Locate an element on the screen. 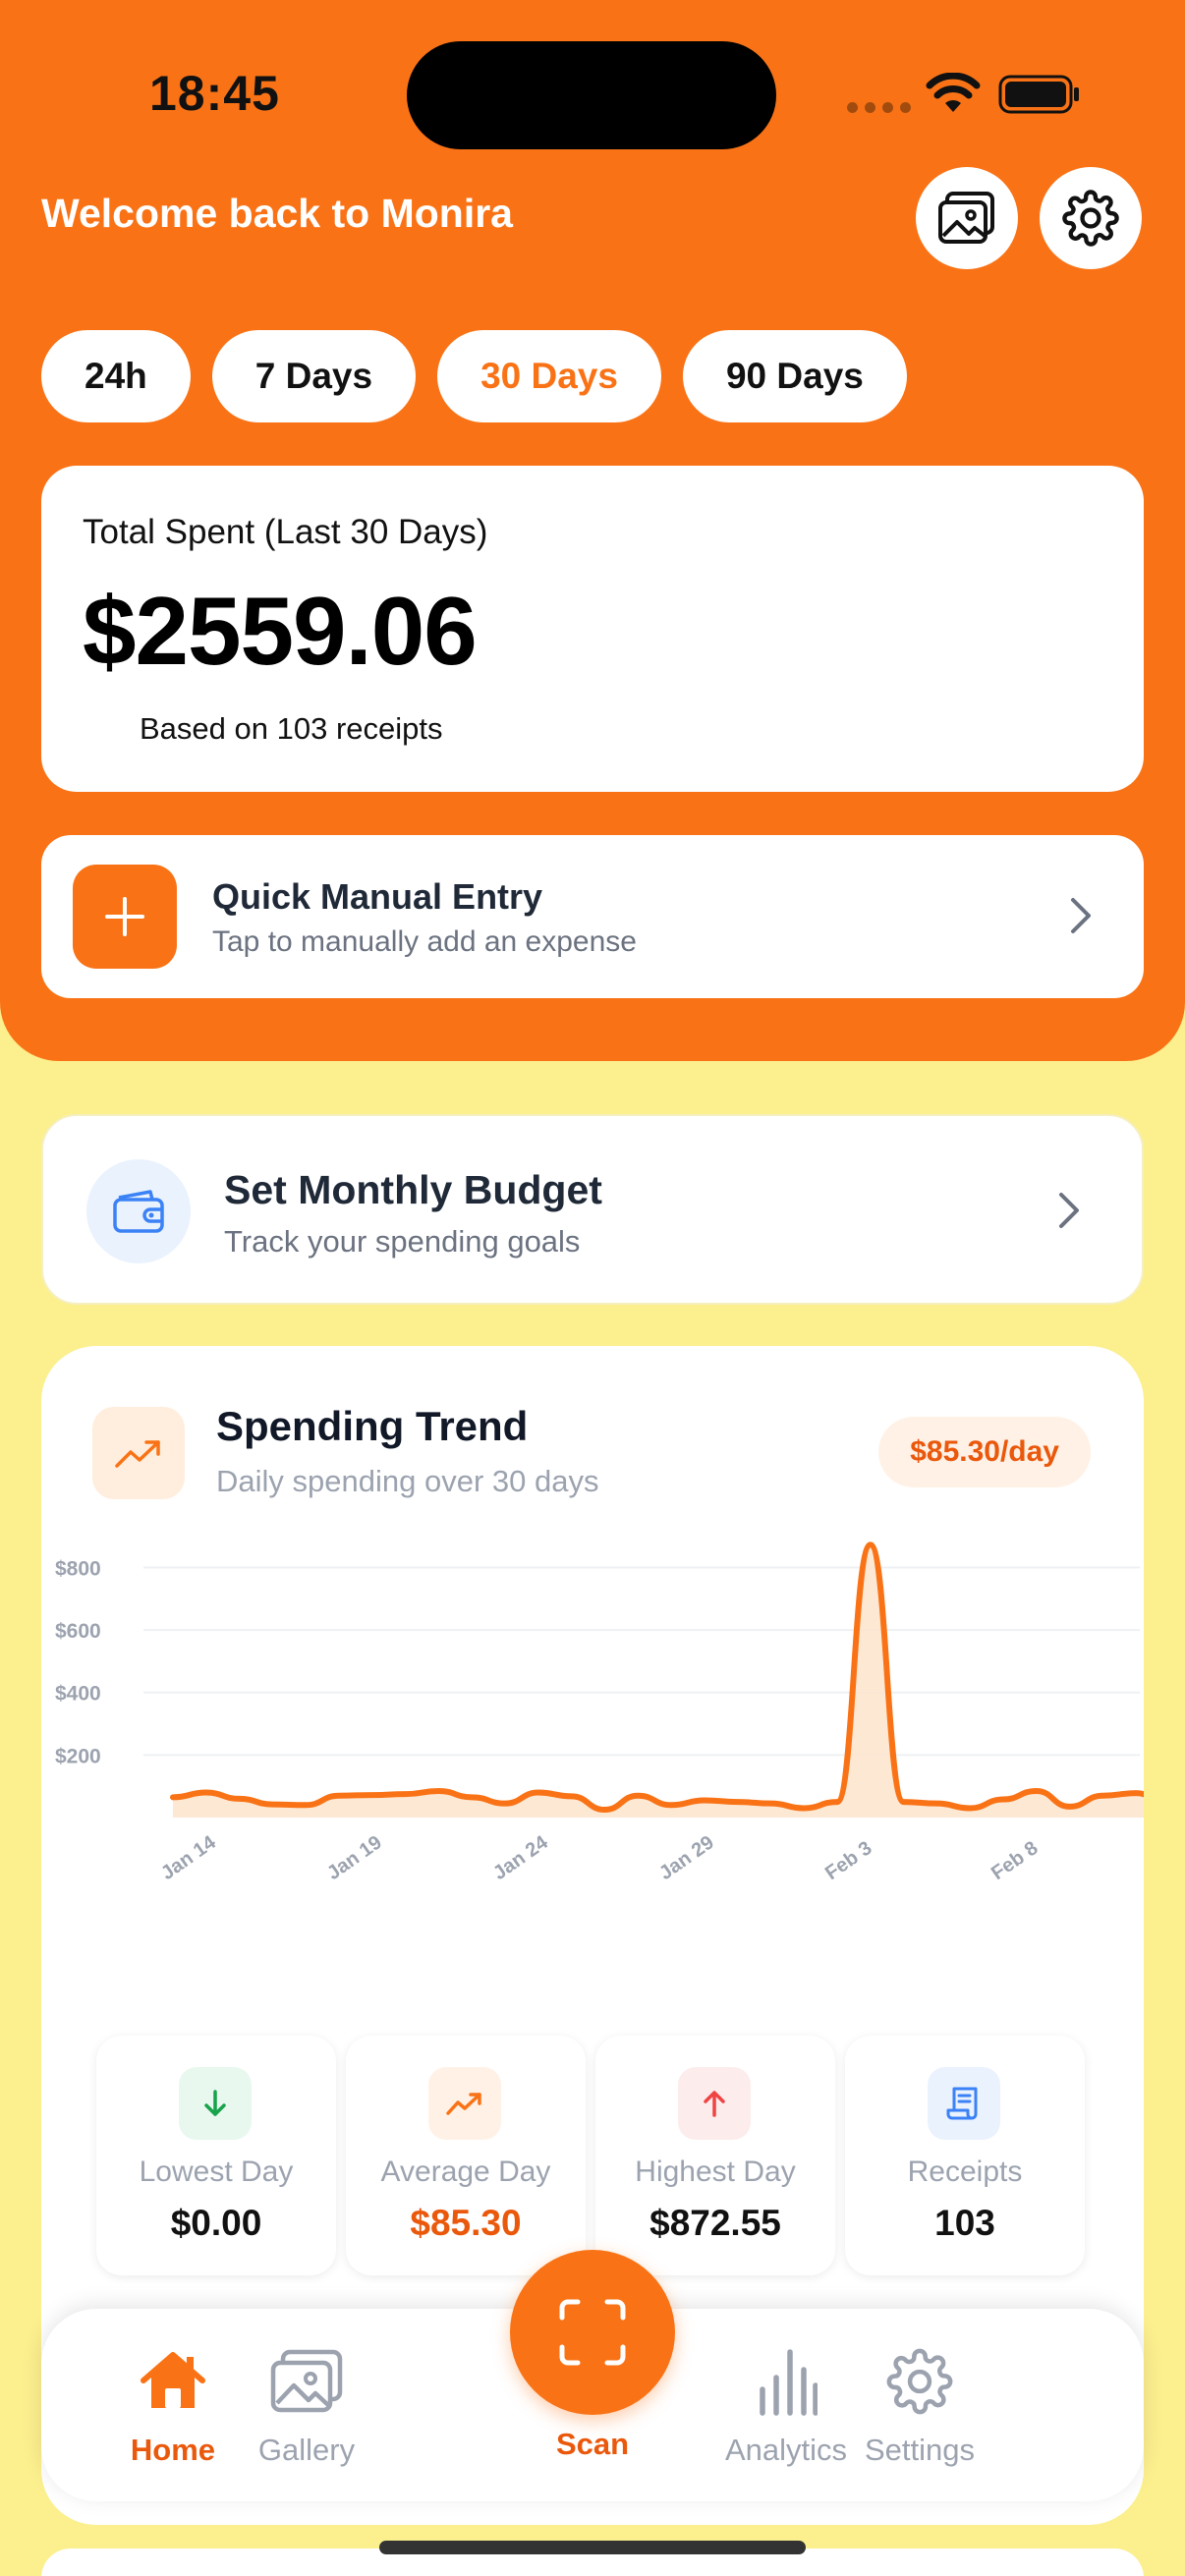 Image resolution: width=1185 pixels, height=2576 pixels. stat-label: Lowest Day is located at coordinates (216, 2172).